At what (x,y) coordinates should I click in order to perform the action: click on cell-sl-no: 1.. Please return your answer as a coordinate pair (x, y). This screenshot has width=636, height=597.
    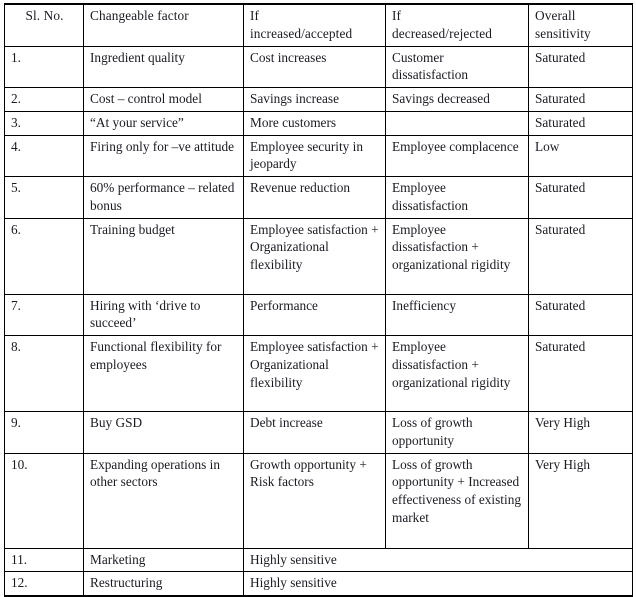
    Looking at the image, I should click on (44, 66).